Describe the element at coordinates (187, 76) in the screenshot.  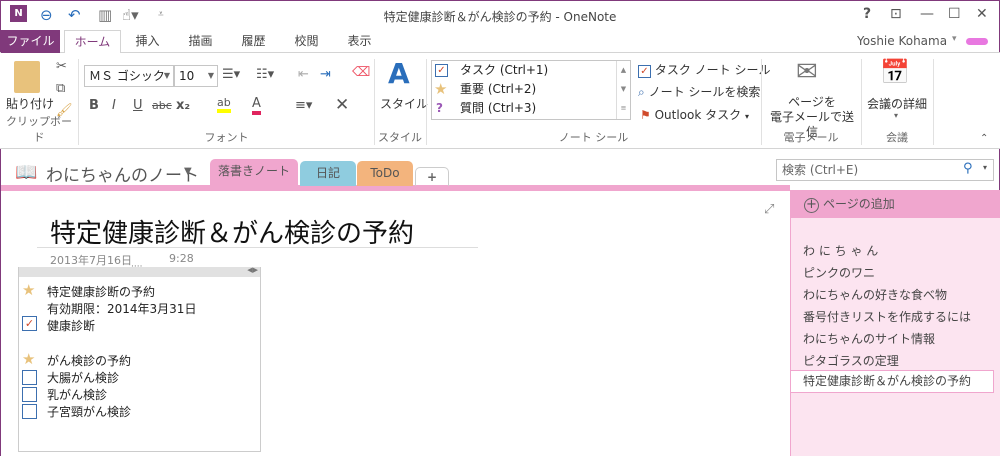
I see `font-size-value: 10` at that location.